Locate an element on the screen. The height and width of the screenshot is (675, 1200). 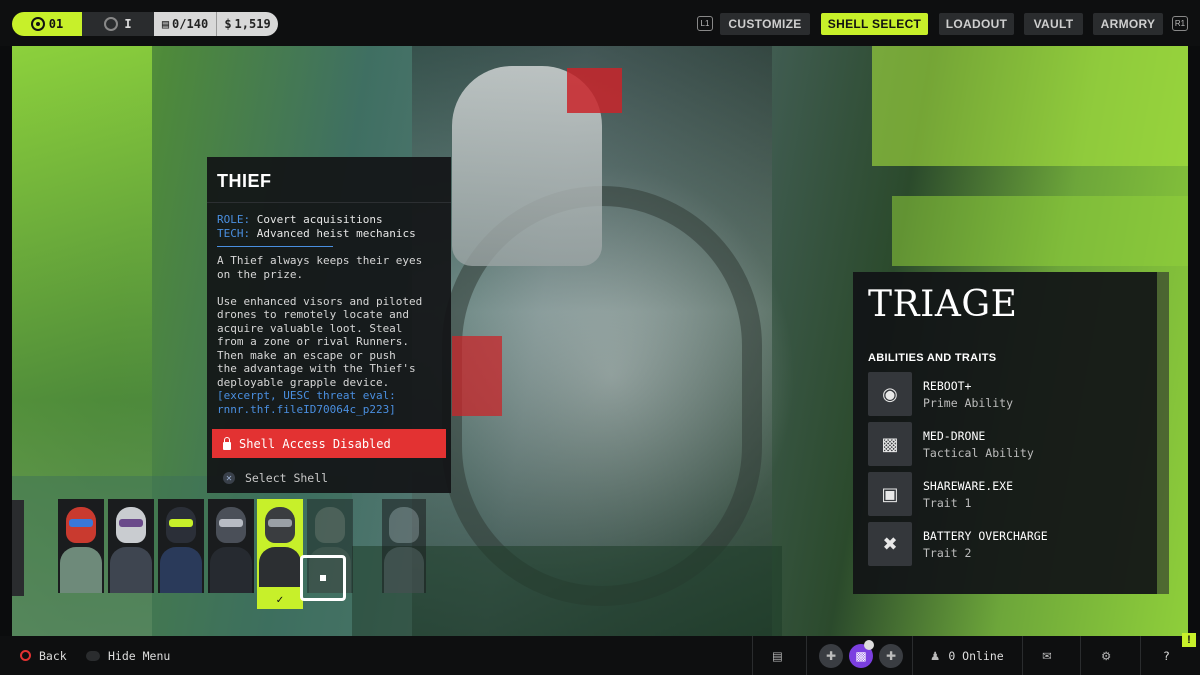
nav-armory: ARMORY is located at coordinates (1128, 24).